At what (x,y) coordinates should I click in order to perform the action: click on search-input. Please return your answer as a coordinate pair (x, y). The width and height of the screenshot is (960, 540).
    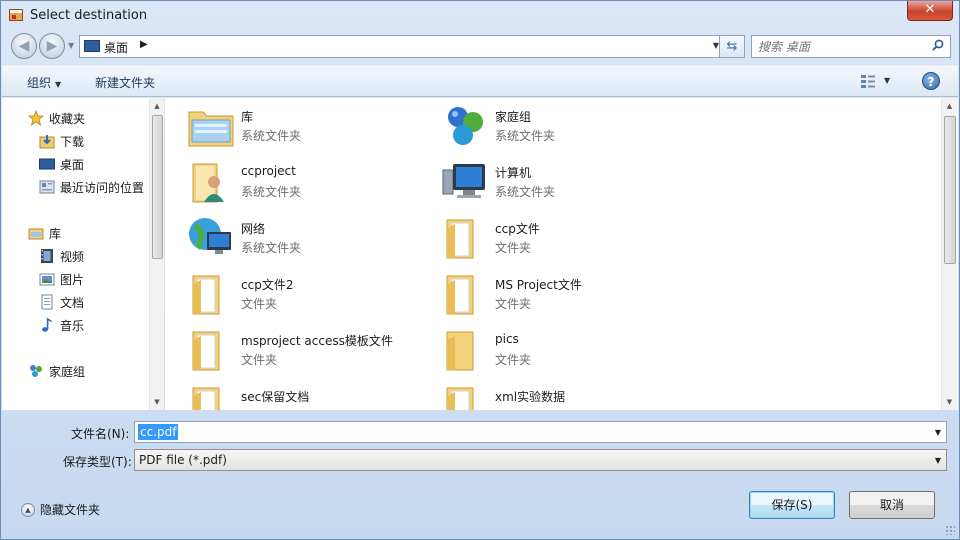
    Looking at the image, I should click on (838, 46).